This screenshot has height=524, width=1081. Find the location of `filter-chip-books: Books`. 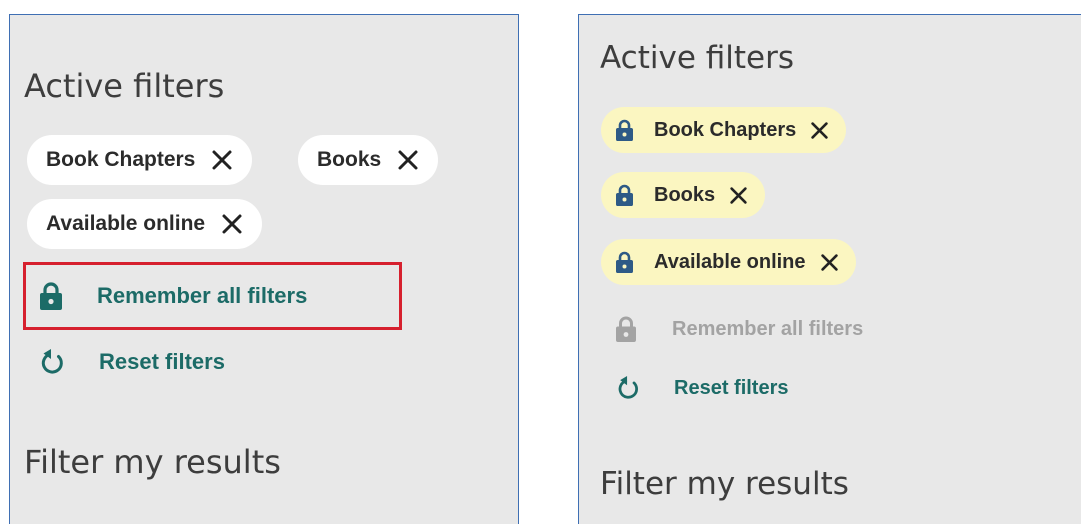

filter-chip-books: Books is located at coordinates (368, 160).